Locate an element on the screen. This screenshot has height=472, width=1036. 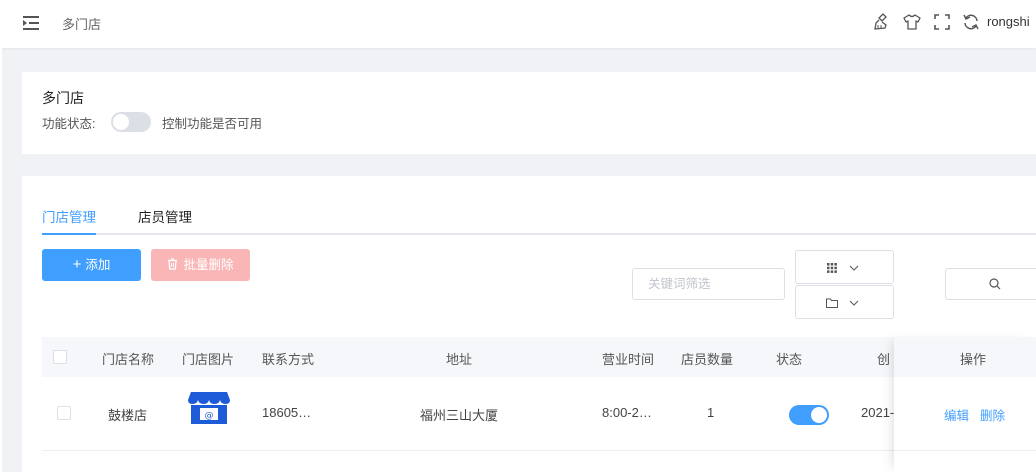
search-icon is located at coordinates (995, 284).